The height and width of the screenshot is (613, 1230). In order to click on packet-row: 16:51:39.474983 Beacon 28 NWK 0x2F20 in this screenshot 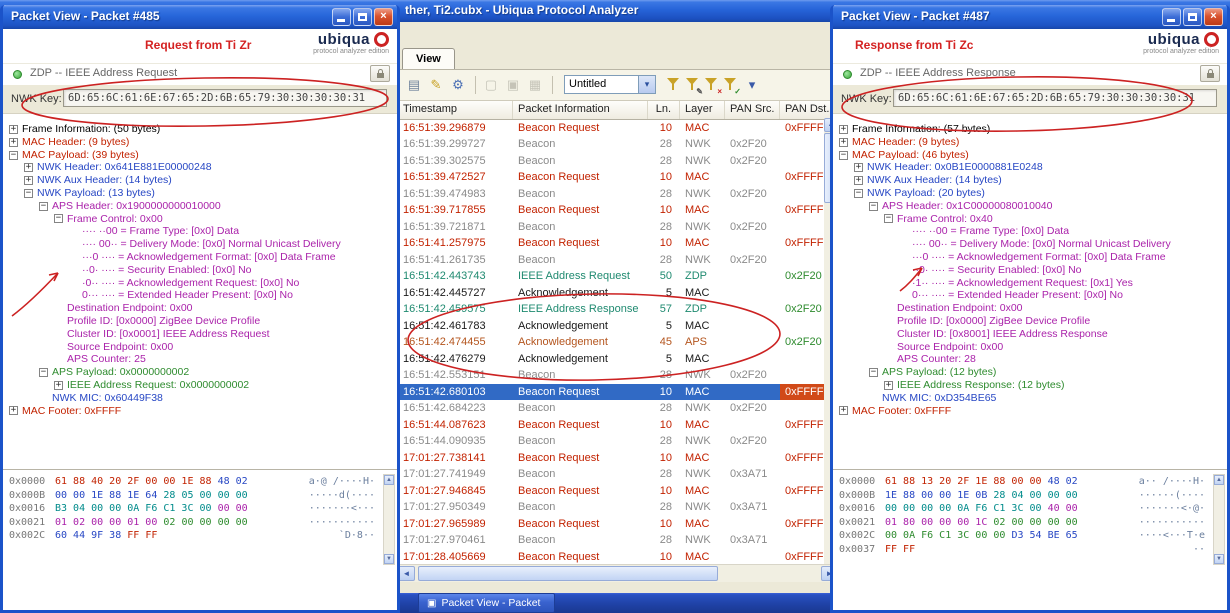, I will do `click(618, 194)`.